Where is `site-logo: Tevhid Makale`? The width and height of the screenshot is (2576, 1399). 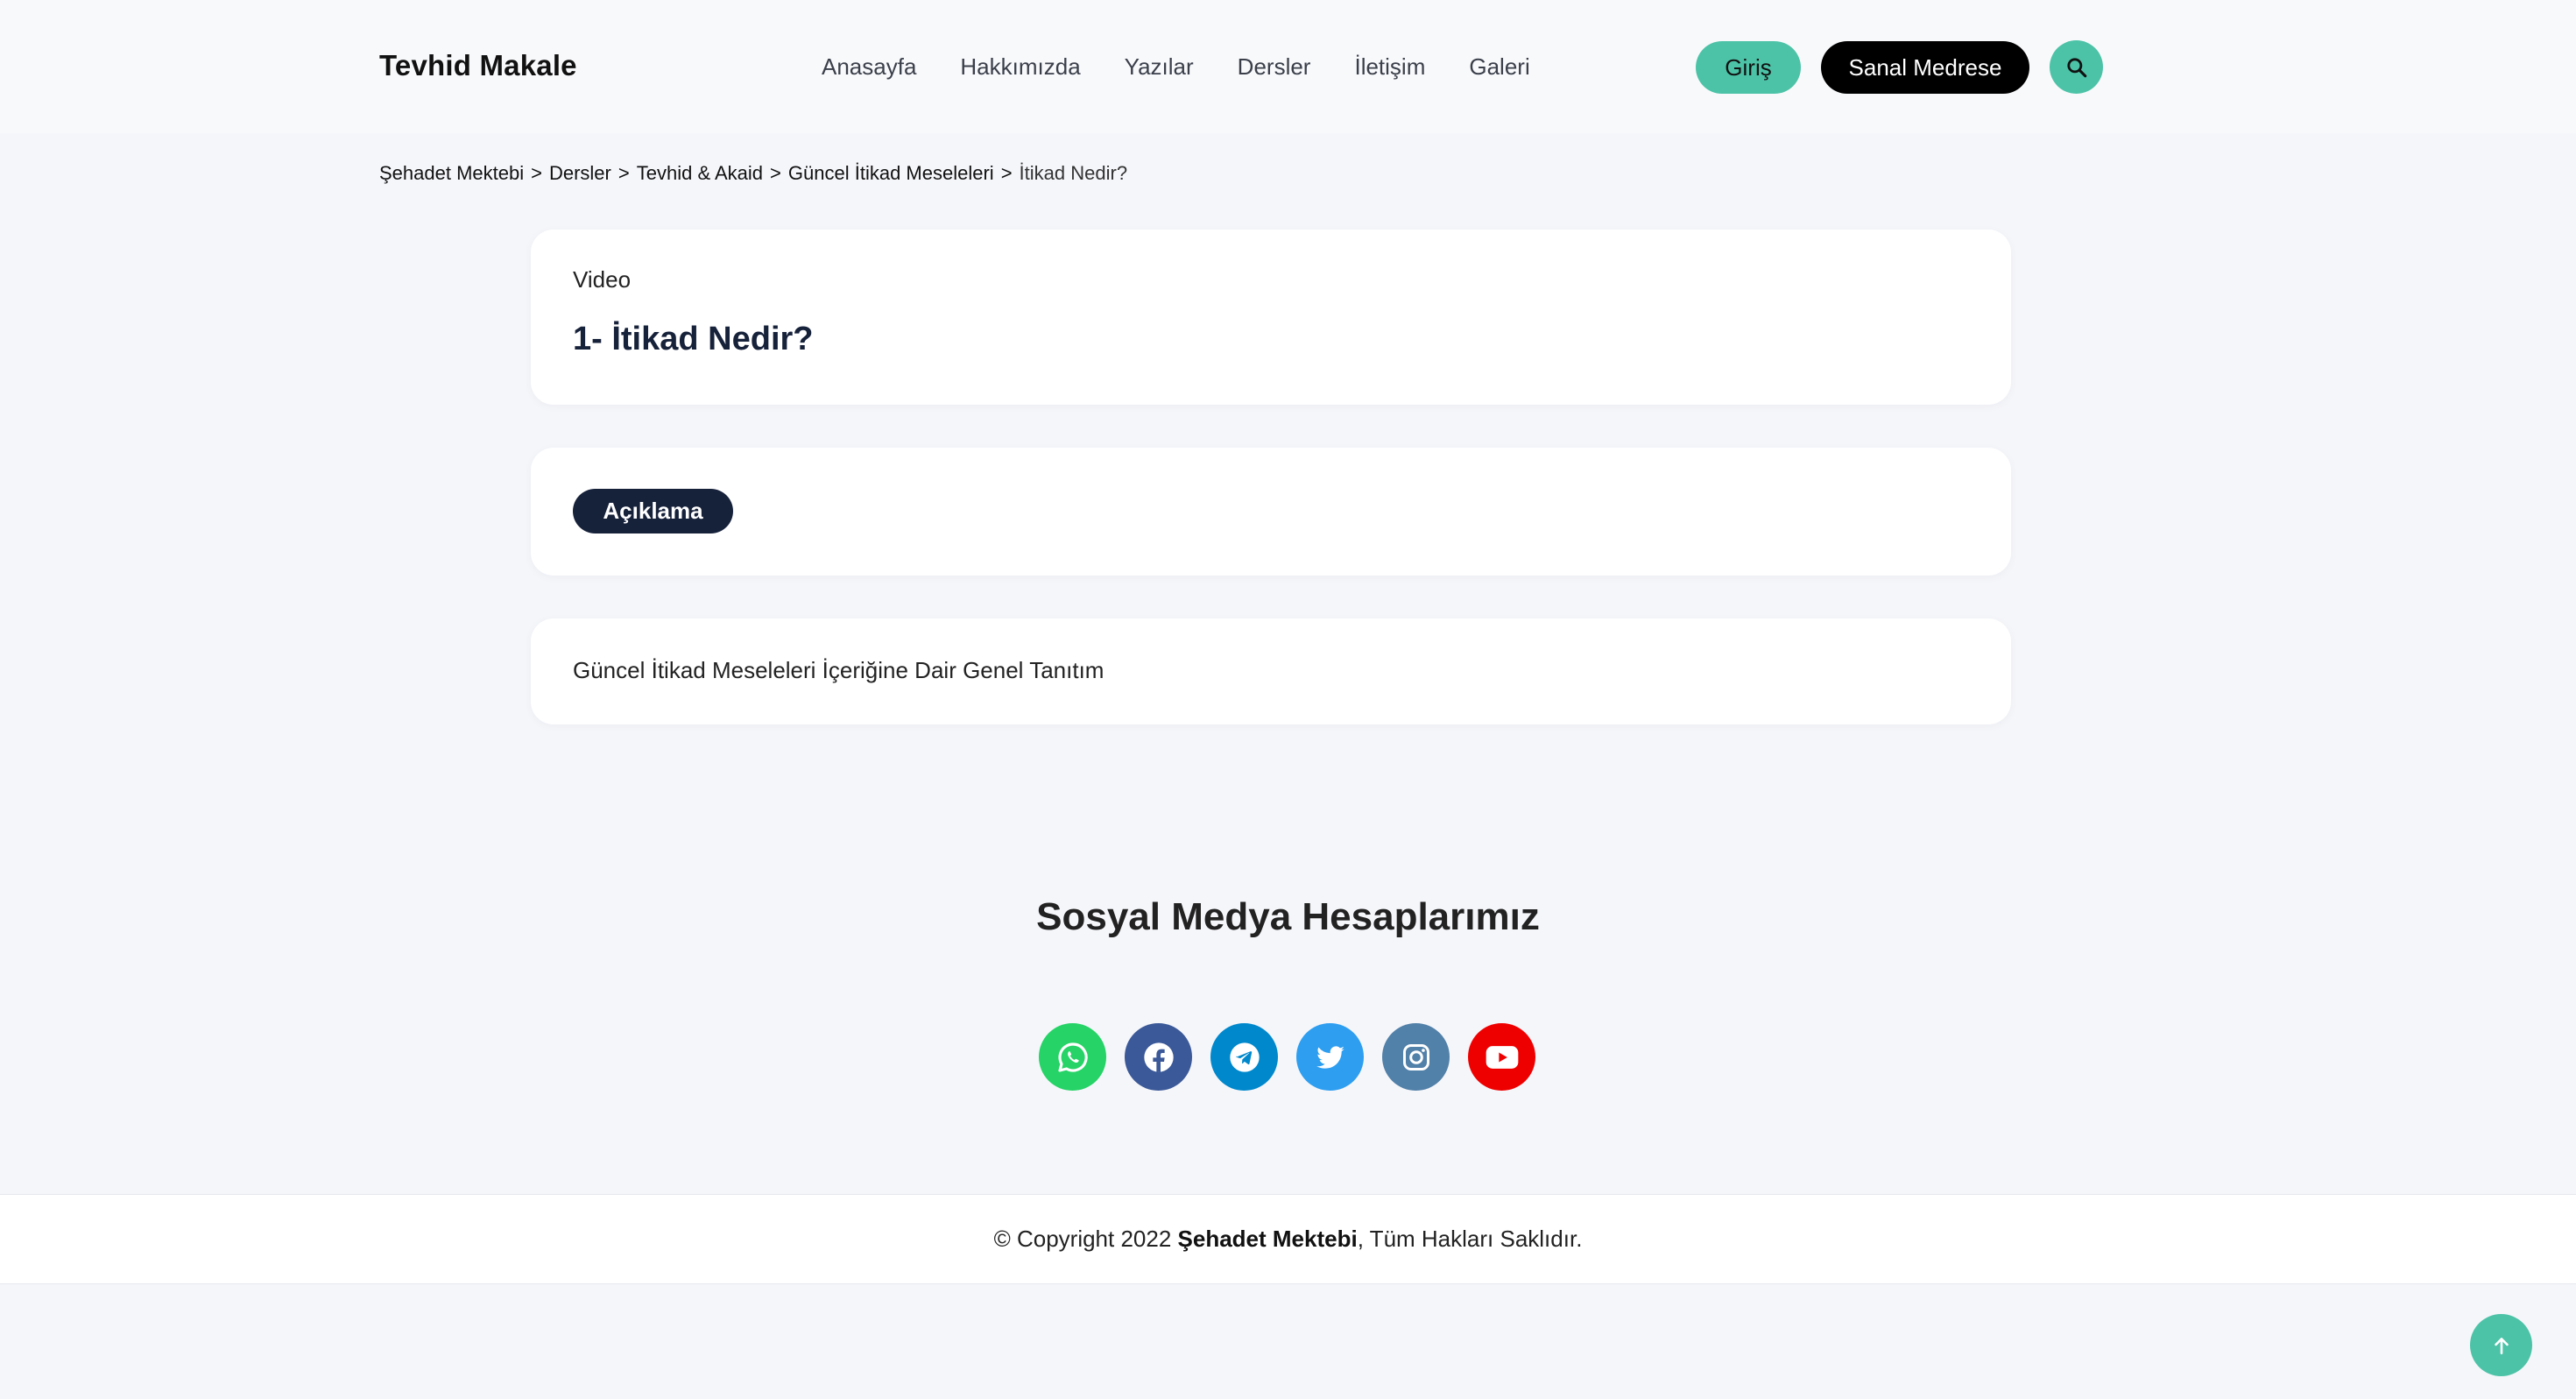
site-logo: Tevhid Makale is located at coordinates (478, 65).